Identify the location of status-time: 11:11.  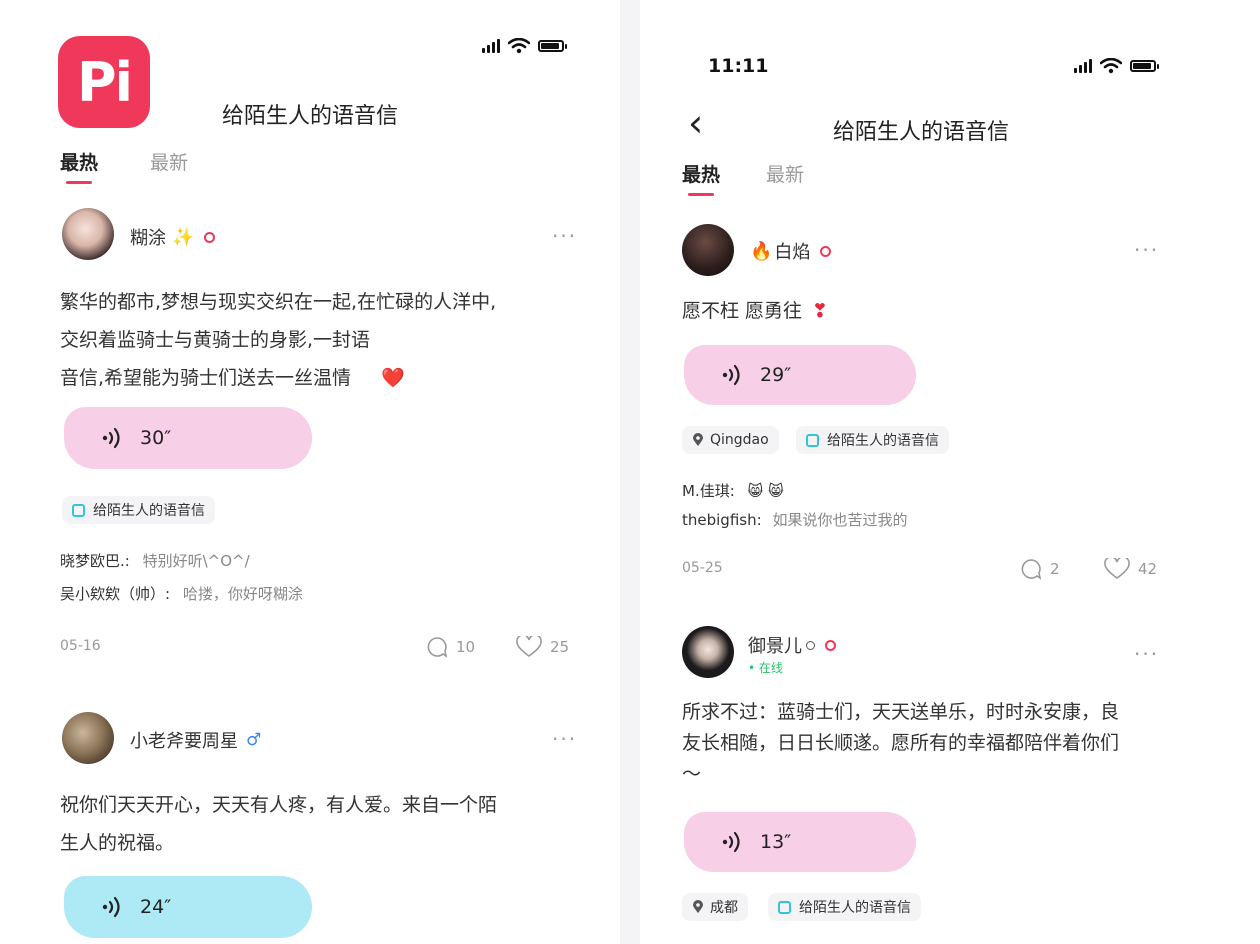
(738, 66).